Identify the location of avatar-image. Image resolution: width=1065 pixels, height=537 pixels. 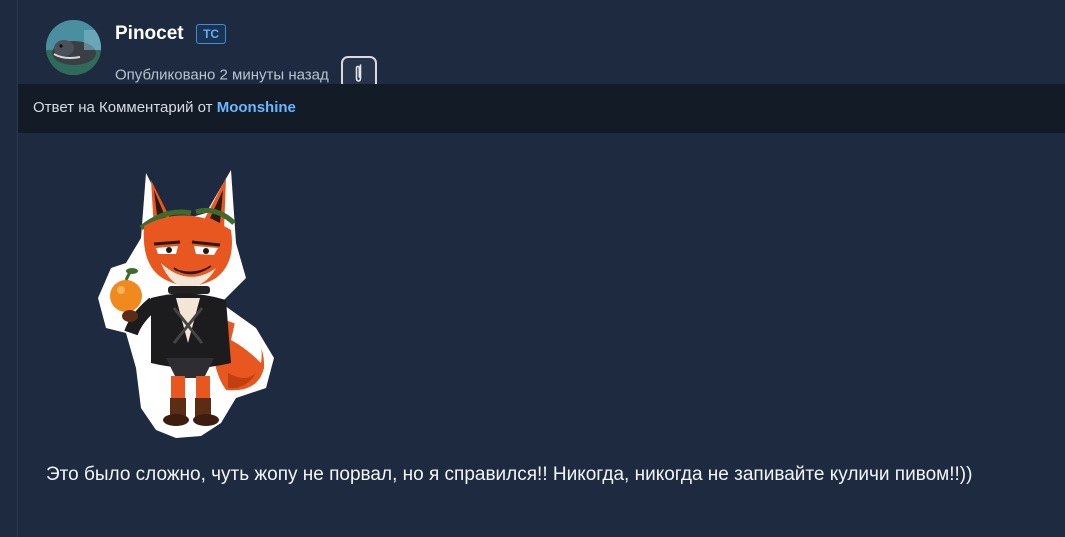
(73, 47).